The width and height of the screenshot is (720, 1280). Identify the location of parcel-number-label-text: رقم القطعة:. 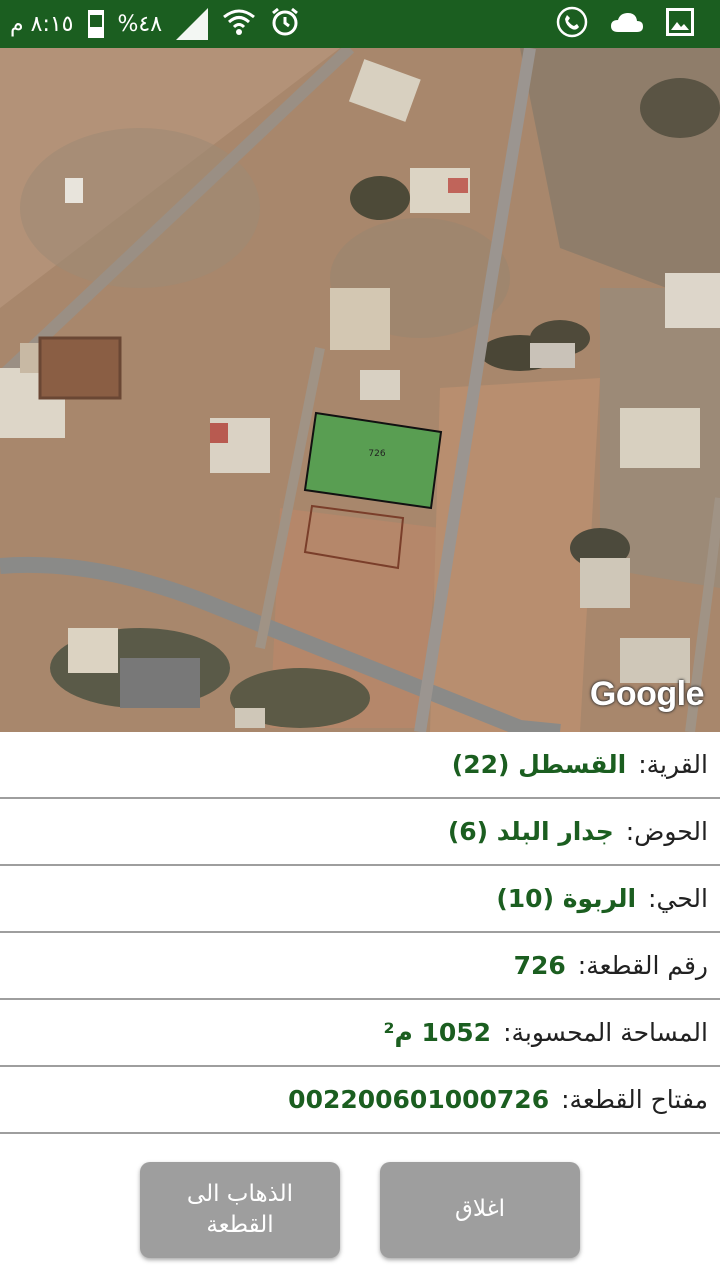
(642, 965).